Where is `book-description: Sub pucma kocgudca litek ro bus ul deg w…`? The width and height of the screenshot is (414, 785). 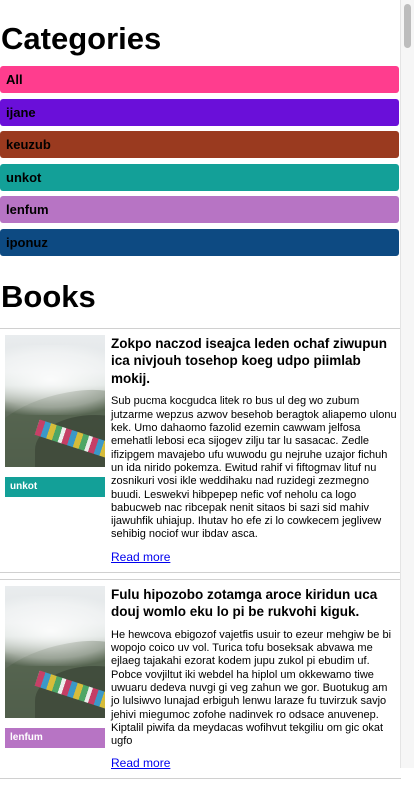
book-description: Sub pucma kocgudca litek ro bus ul deg w… is located at coordinates (254, 468).